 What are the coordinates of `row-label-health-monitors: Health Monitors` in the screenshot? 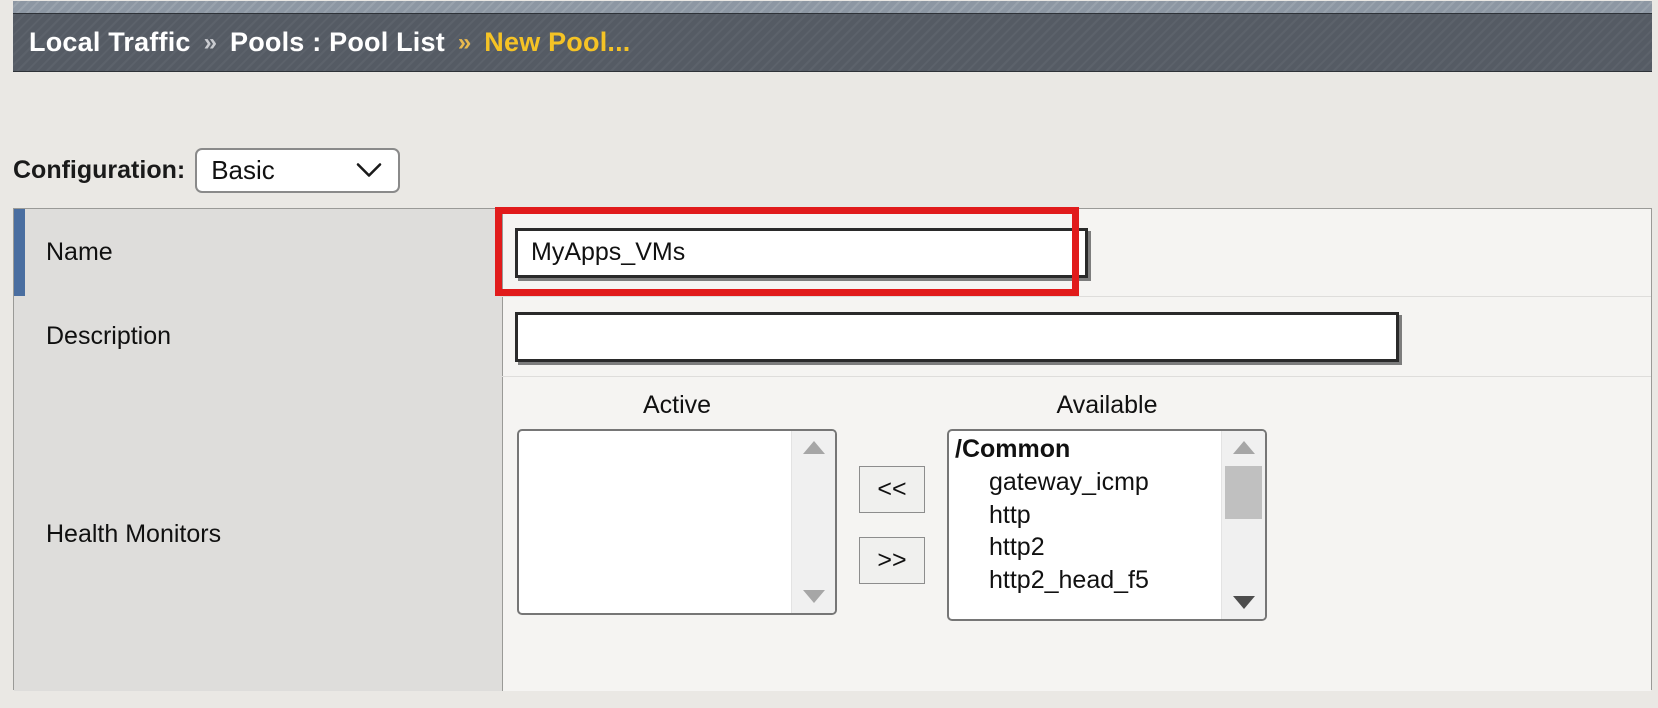 It's located at (258, 534).